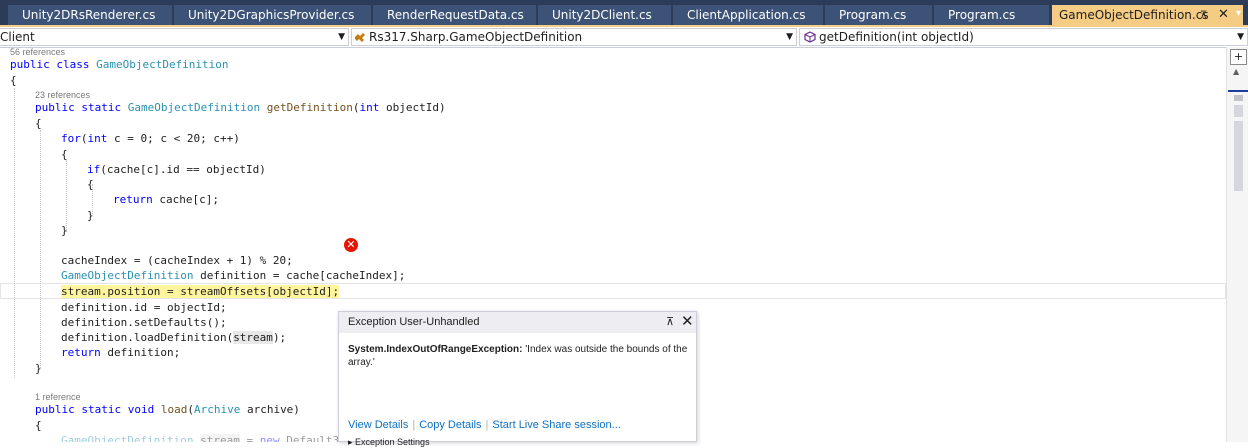 This screenshot has height=448, width=1248. What do you see at coordinates (166, 199) in the screenshot?
I see `code-line: return cache[c];` at bounding box center [166, 199].